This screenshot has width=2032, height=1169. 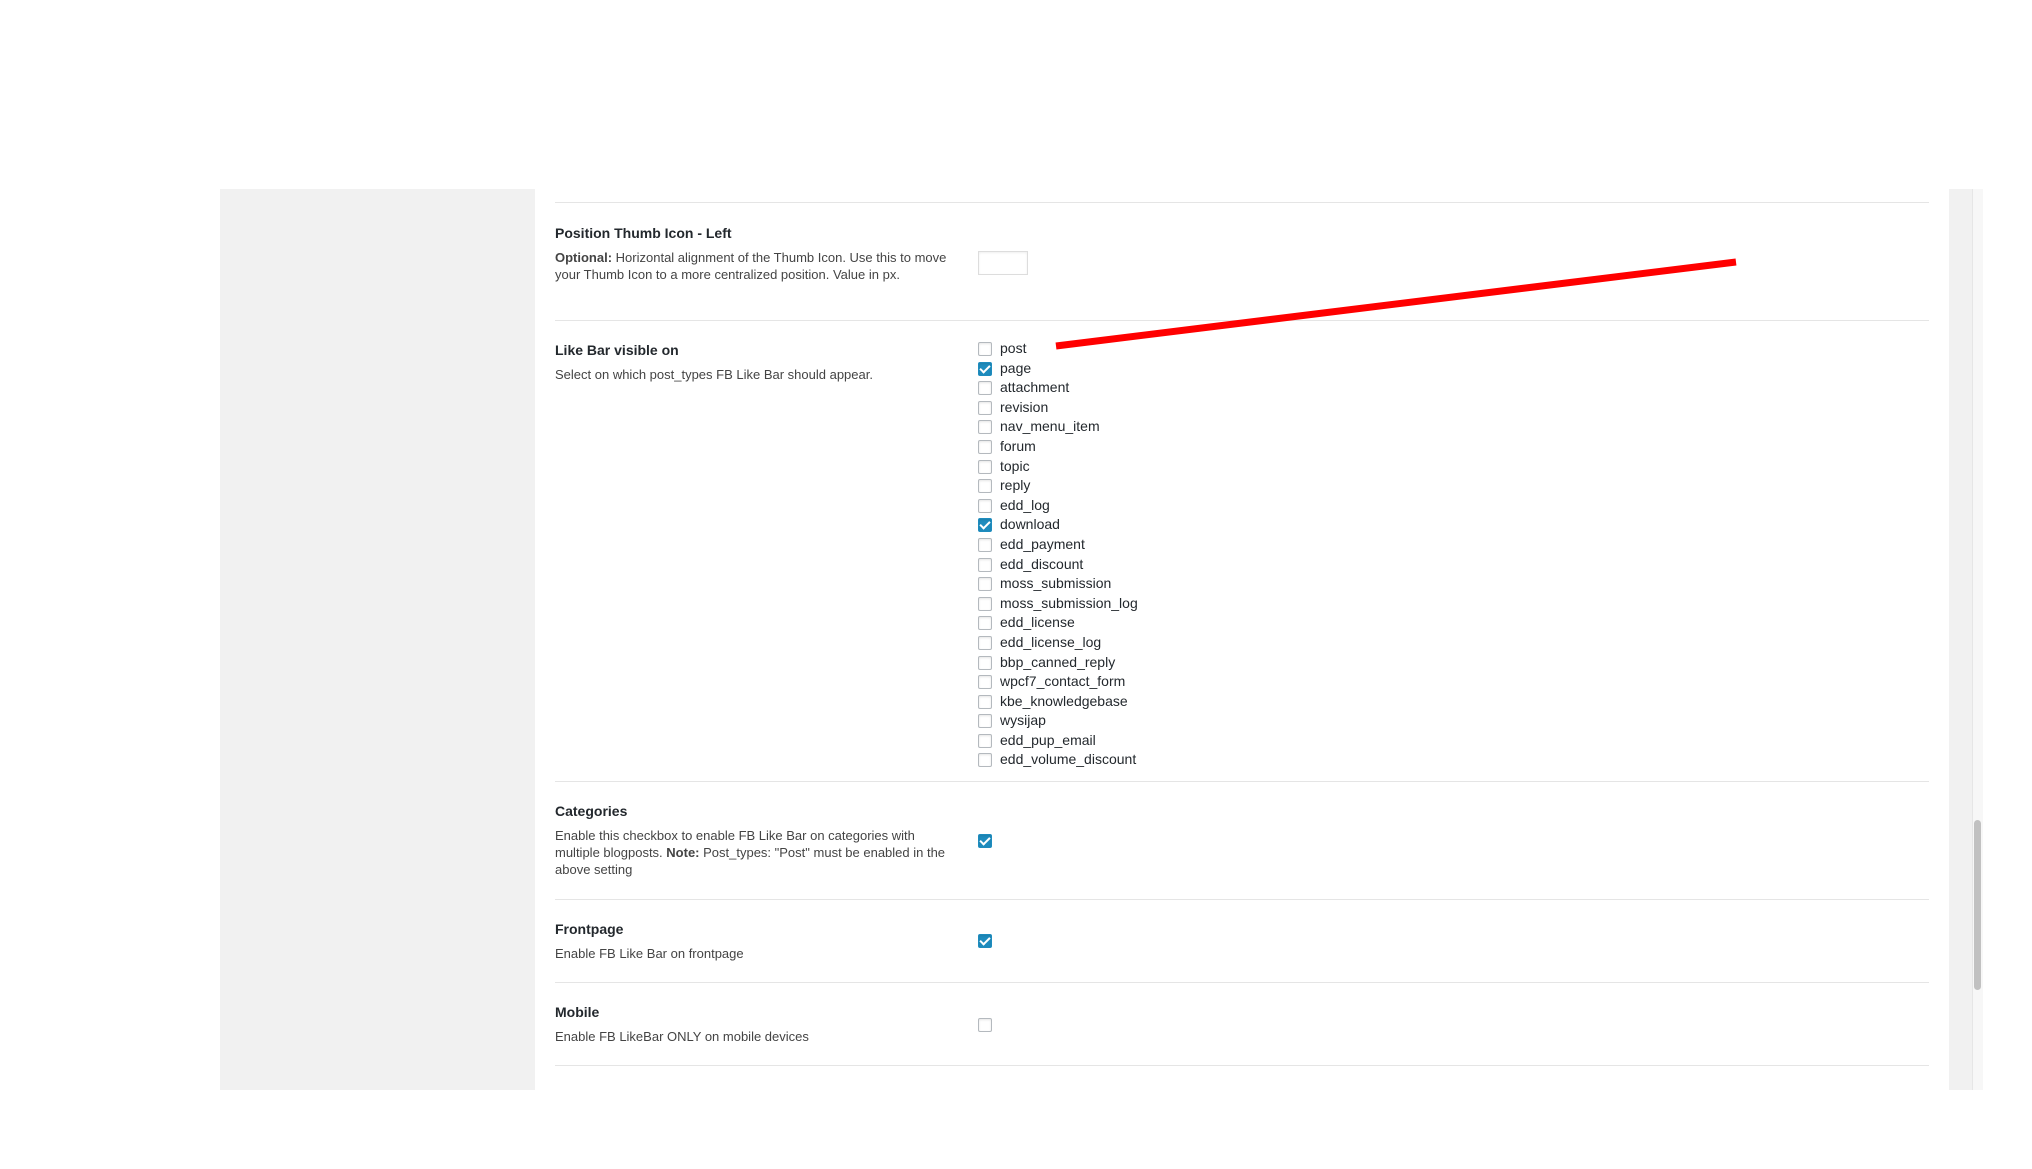 What do you see at coordinates (1048, 739) in the screenshot?
I see `post-type-label: edd_pup_email` at bounding box center [1048, 739].